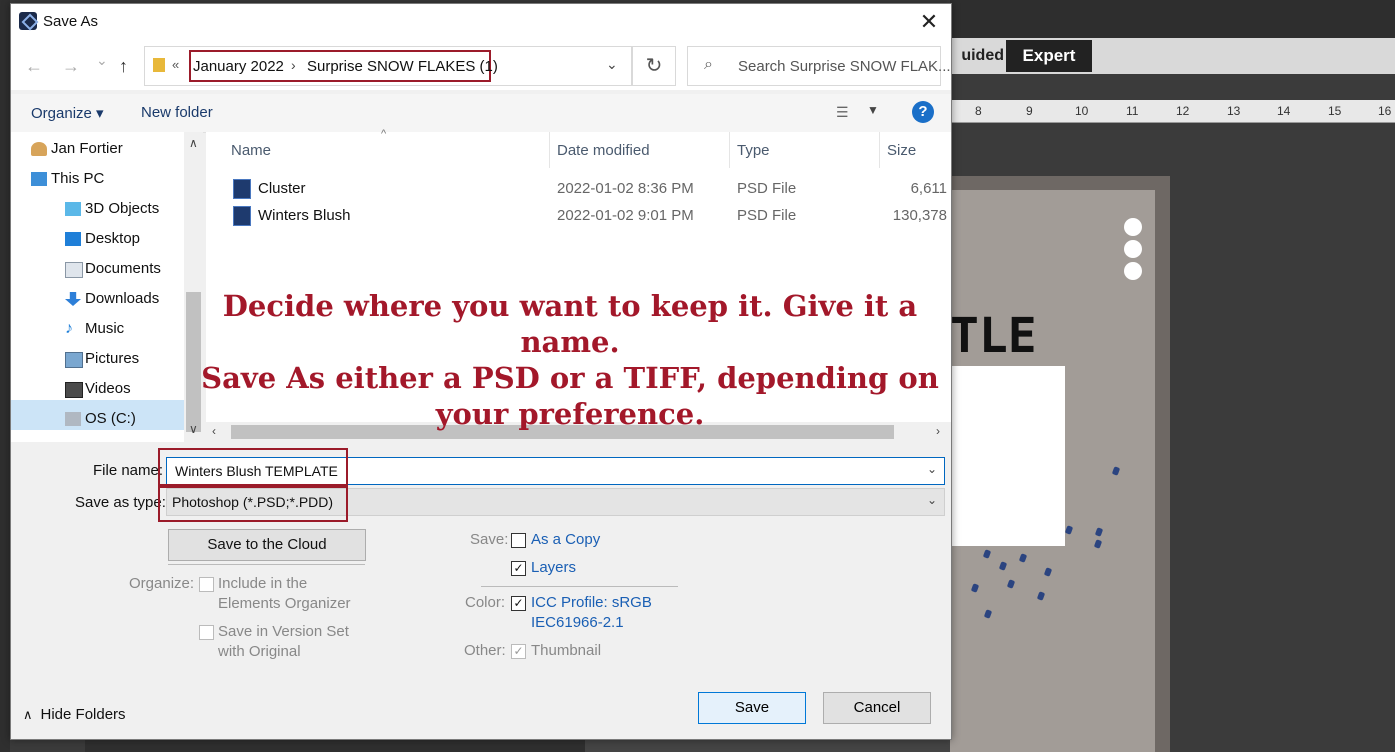 Image resolution: width=1395 pixels, height=752 pixels. I want to click on picture-icon, so click(74, 360).